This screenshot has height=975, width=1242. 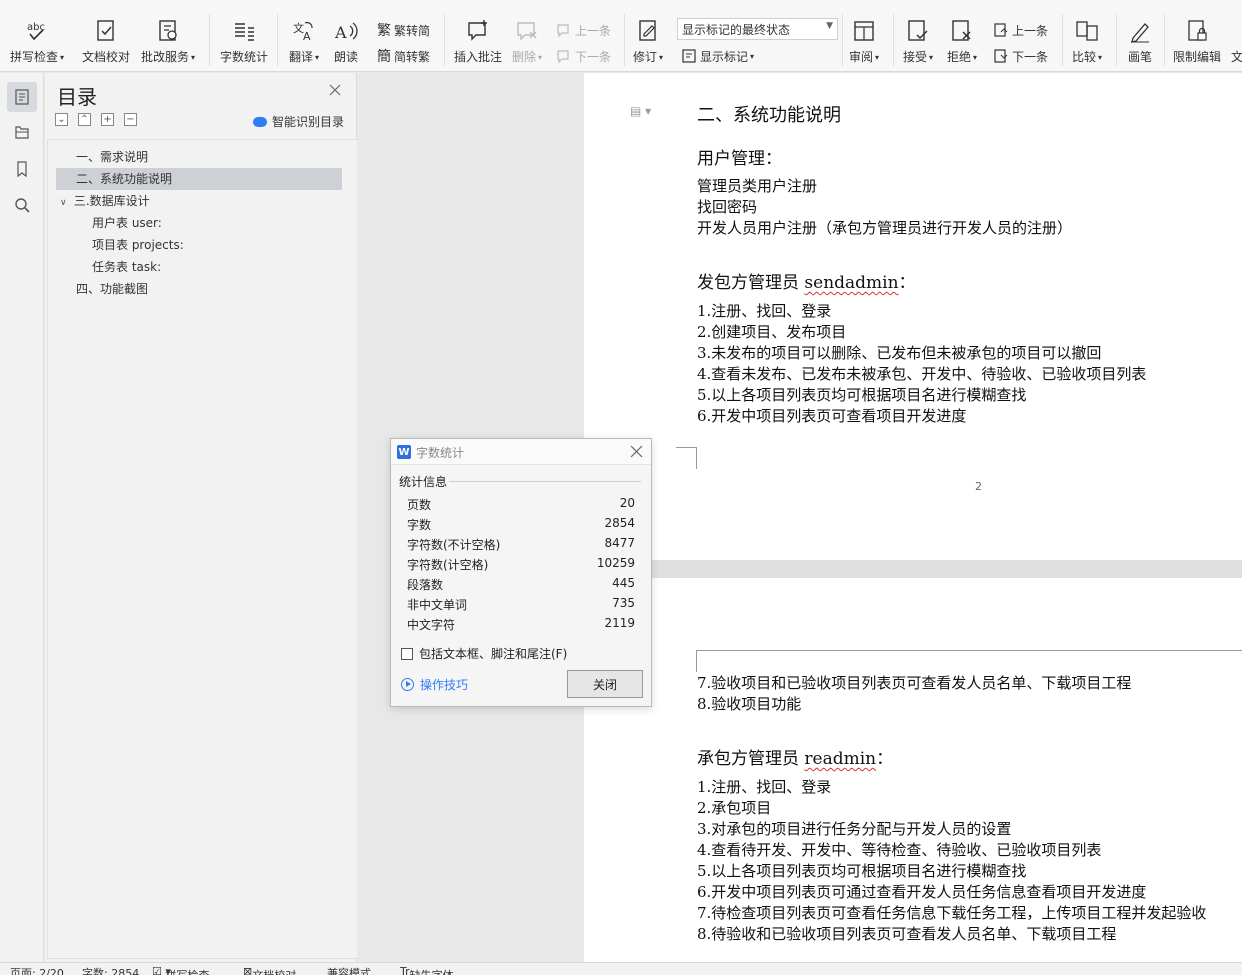 What do you see at coordinates (484, 653) in the screenshot?
I see `include-textbox-checkbox: 包括文本框、脚注和尾注(F)` at bounding box center [484, 653].